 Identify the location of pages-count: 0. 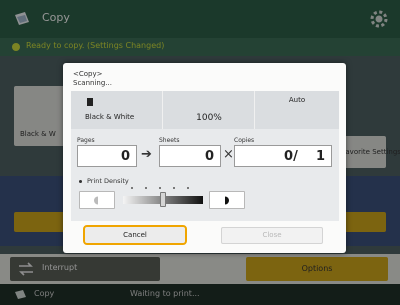
(107, 156).